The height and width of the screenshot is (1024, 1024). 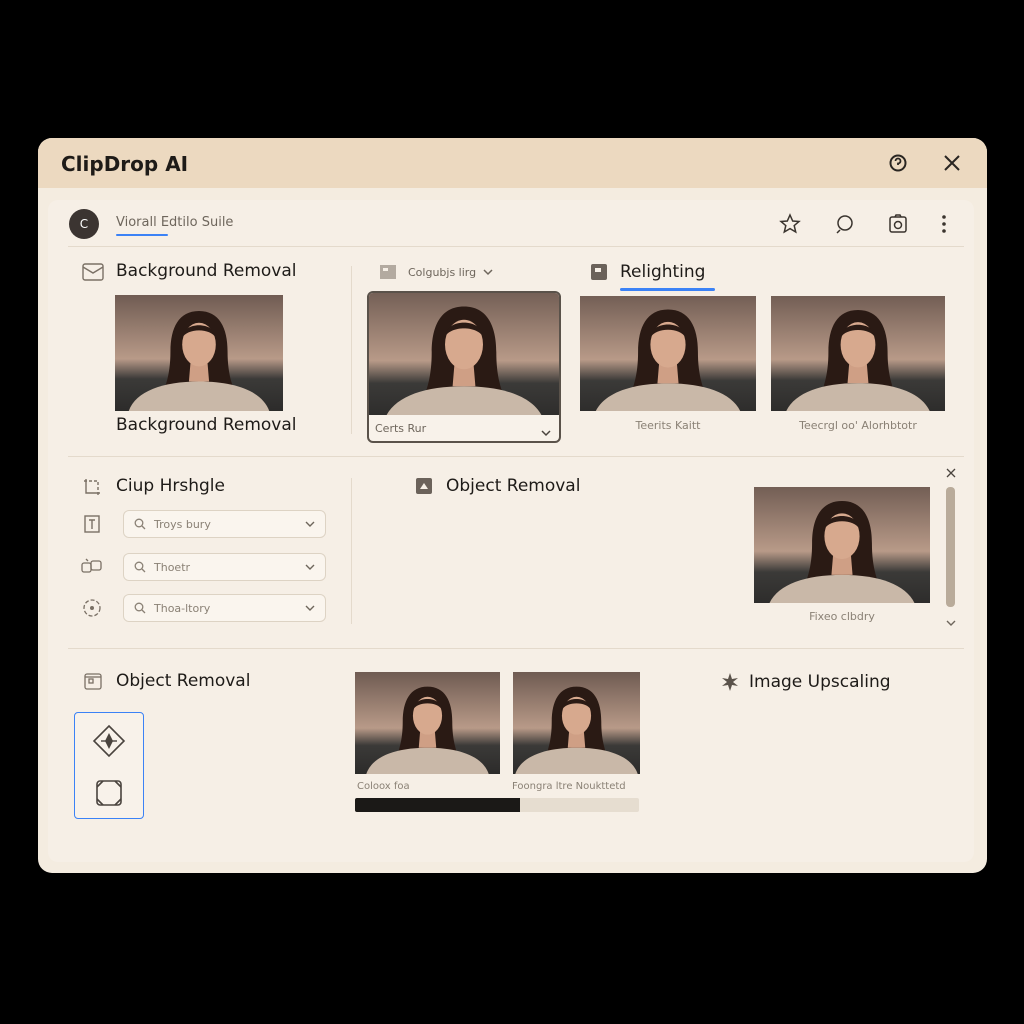 What do you see at coordinates (516, 246) in the screenshot?
I see `toolbar-divider` at bounding box center [516, 246].